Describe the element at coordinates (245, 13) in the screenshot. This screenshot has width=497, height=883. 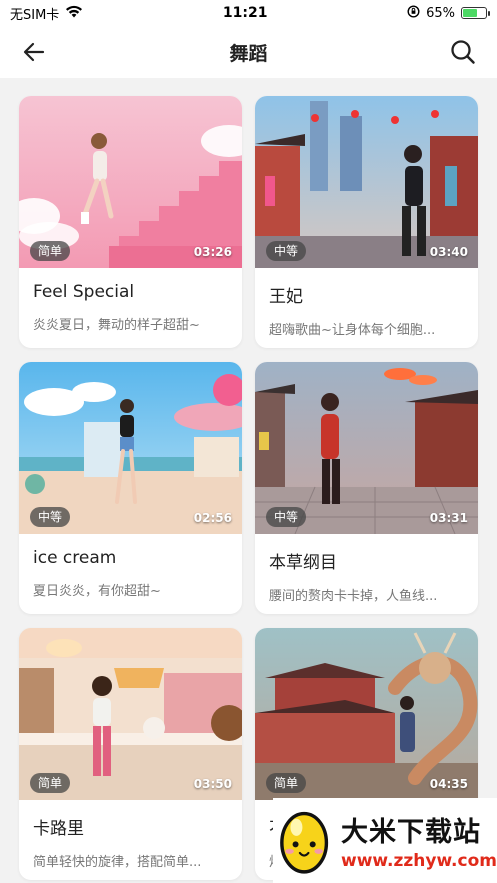
I see `status-time: 11:21` at that location.